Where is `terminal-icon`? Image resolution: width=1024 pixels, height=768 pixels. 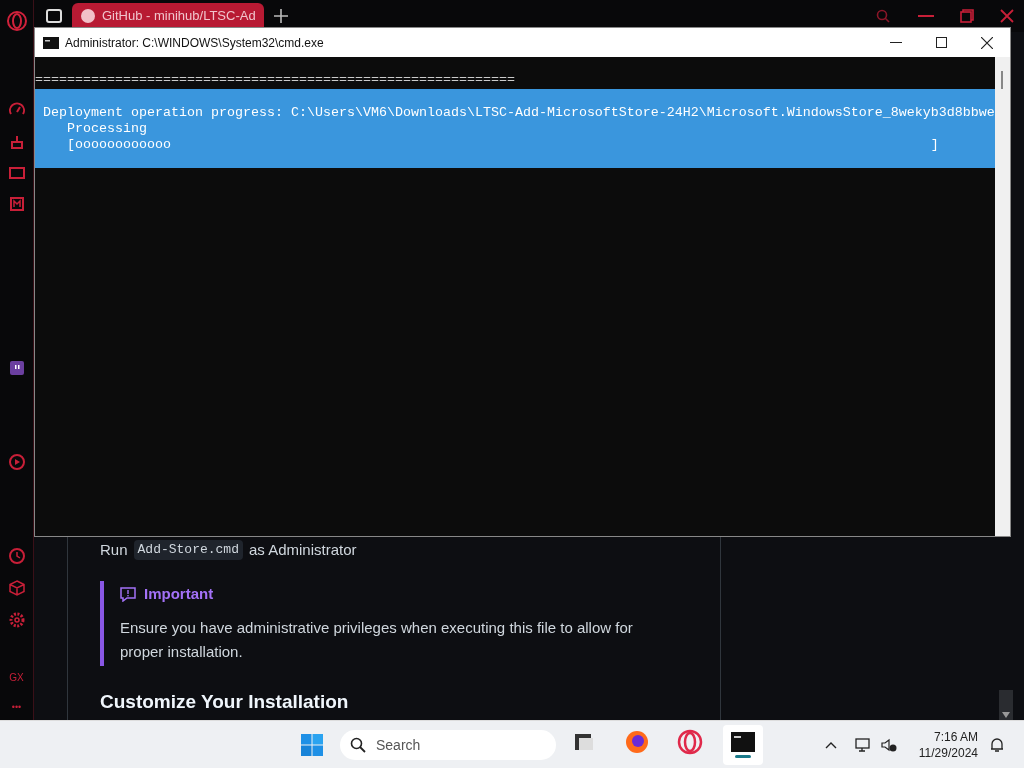 terminal-icon is located at coordinates (743, 741).